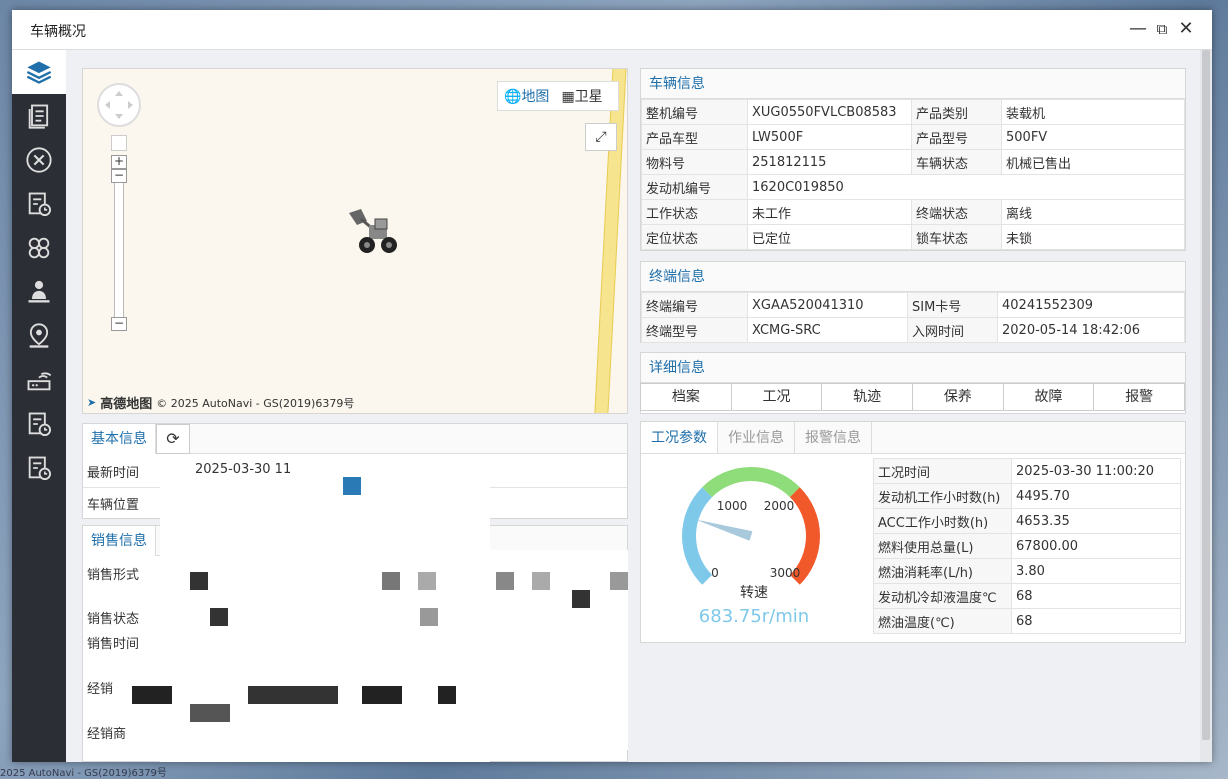 This screenshot has width=1228, height=779. I want to click on sidebar-item-layers, so click(39, 72).